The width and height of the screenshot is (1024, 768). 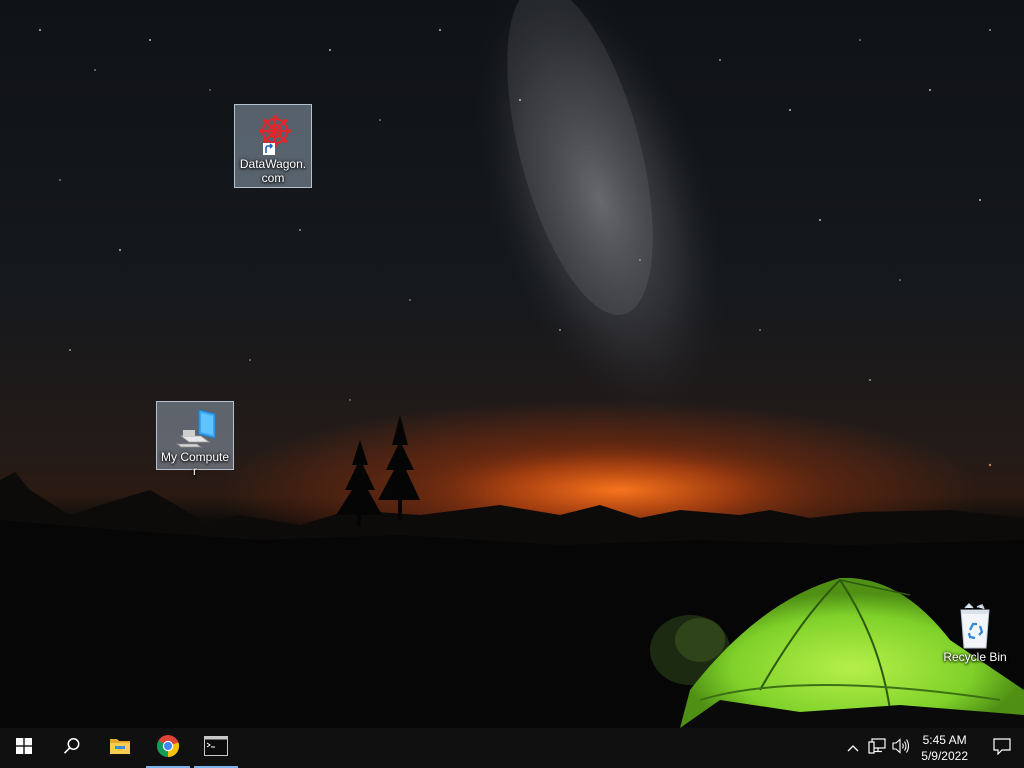 I want to click on network-icon, so click(x=877, y=748).